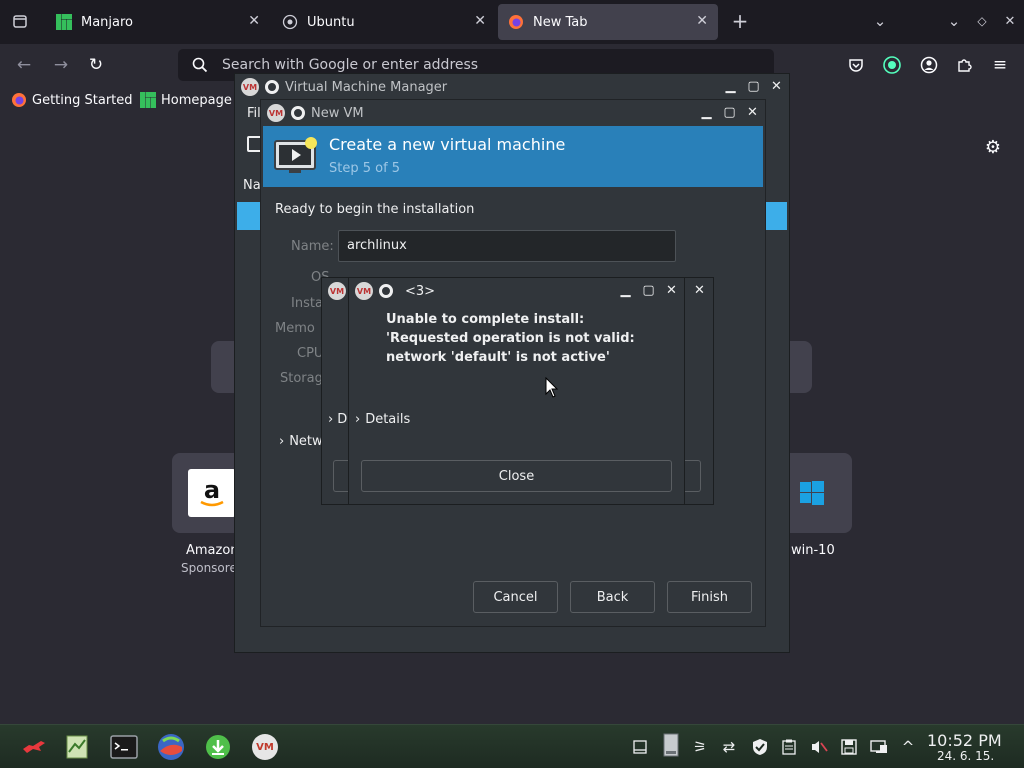  What do you see at coordinates (512, 87) in the screenshot?
I see `vmm-titlebar: VM Virtual Machine Manager ▁ ▢ ✕` at bounding box center [512, 87].